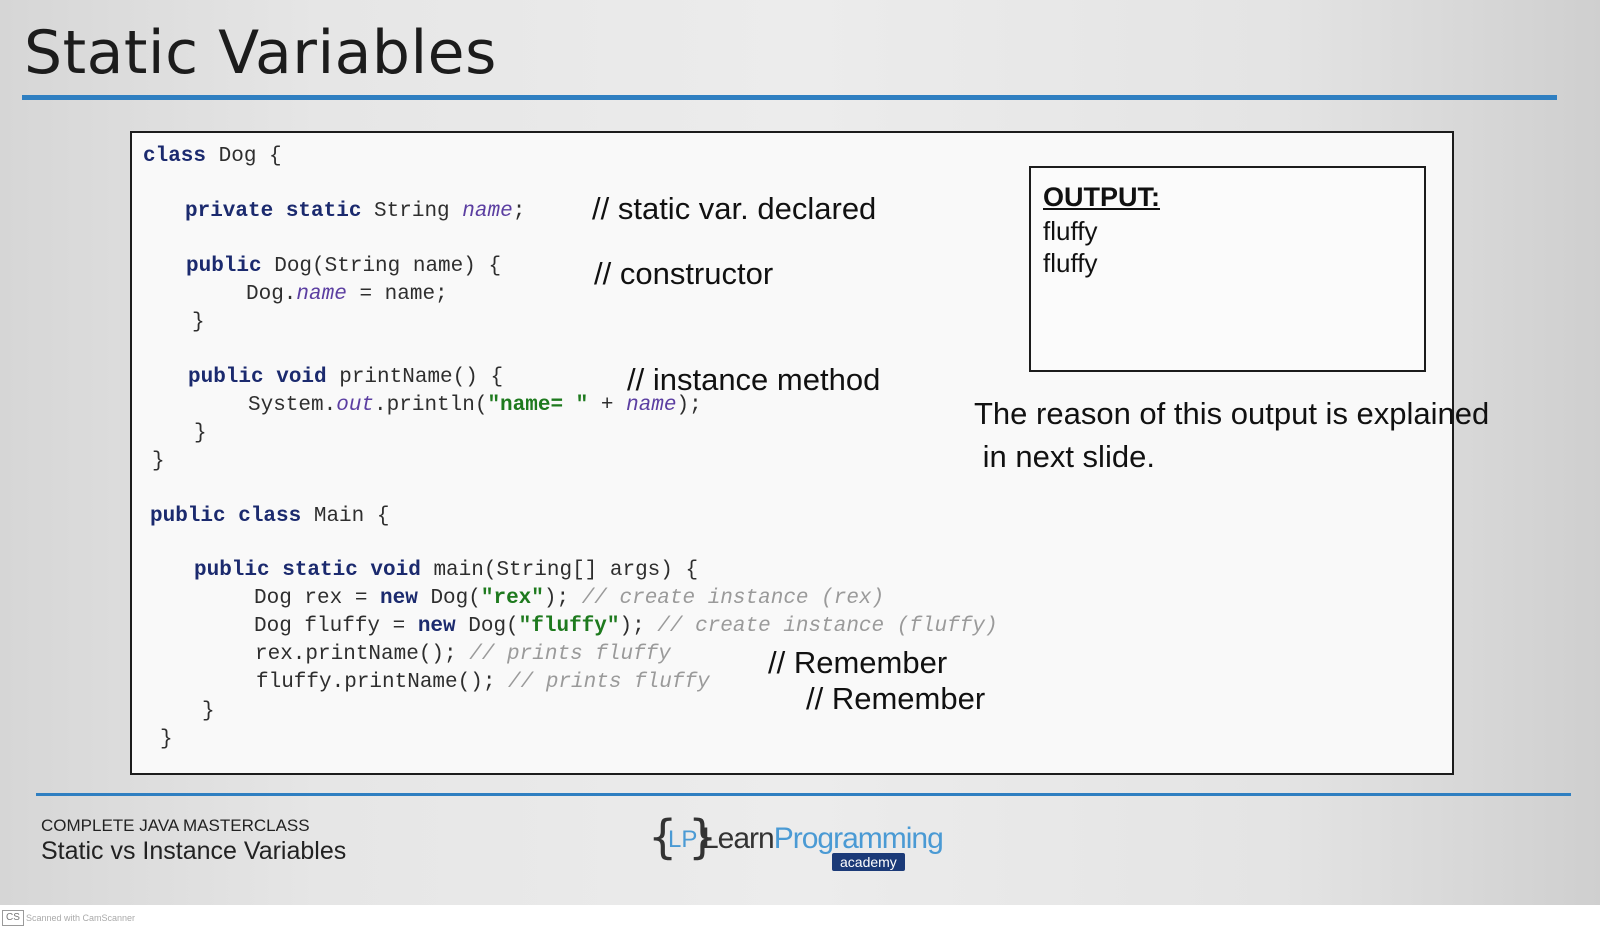  I want to click on code-text: fluffy.printName();, so click(382, 682).